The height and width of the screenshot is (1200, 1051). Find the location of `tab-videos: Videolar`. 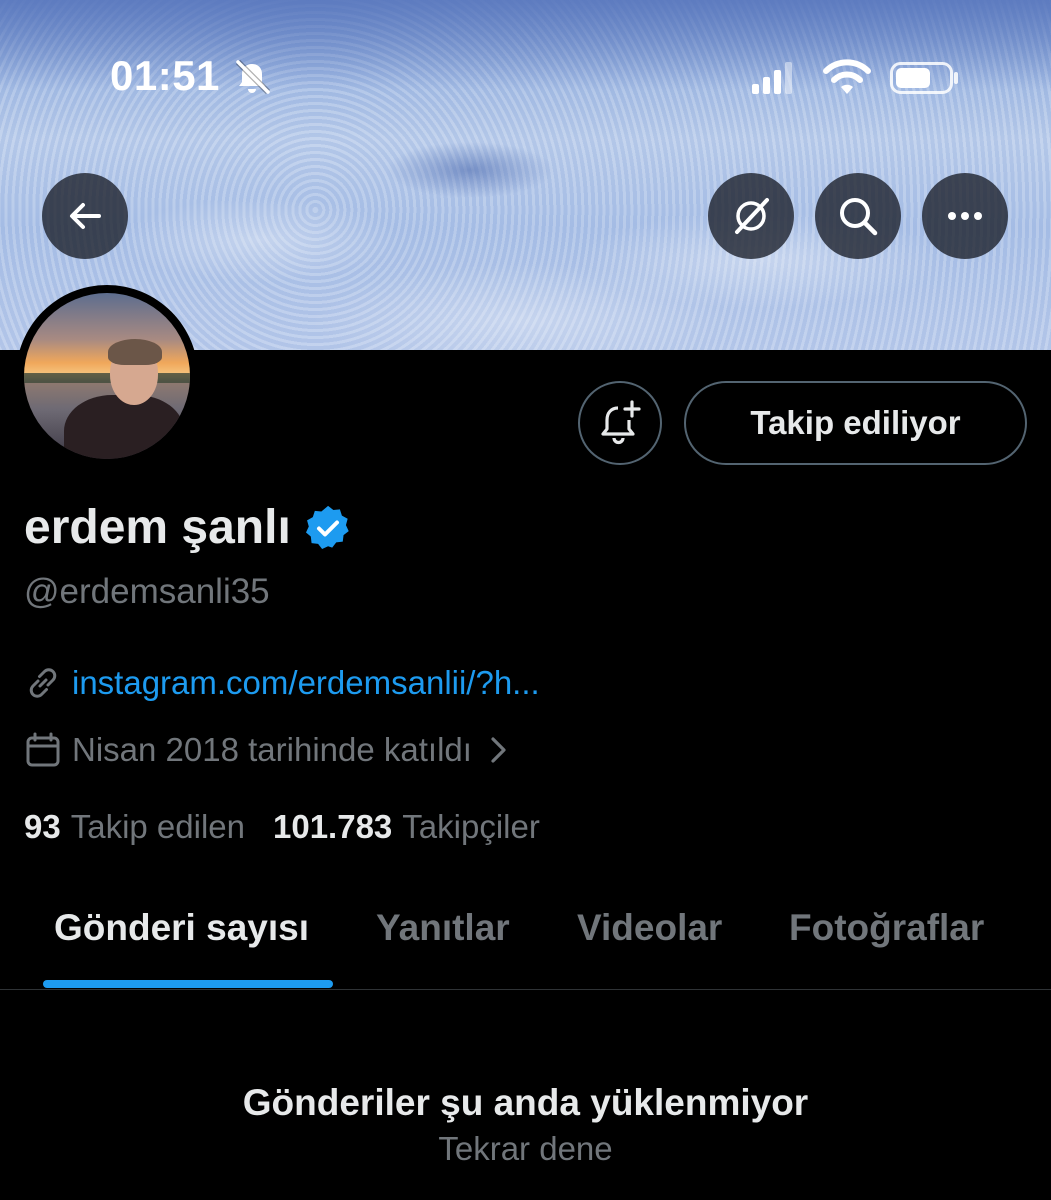

tab-videos: Videolar is located at coordinates (649, 928).